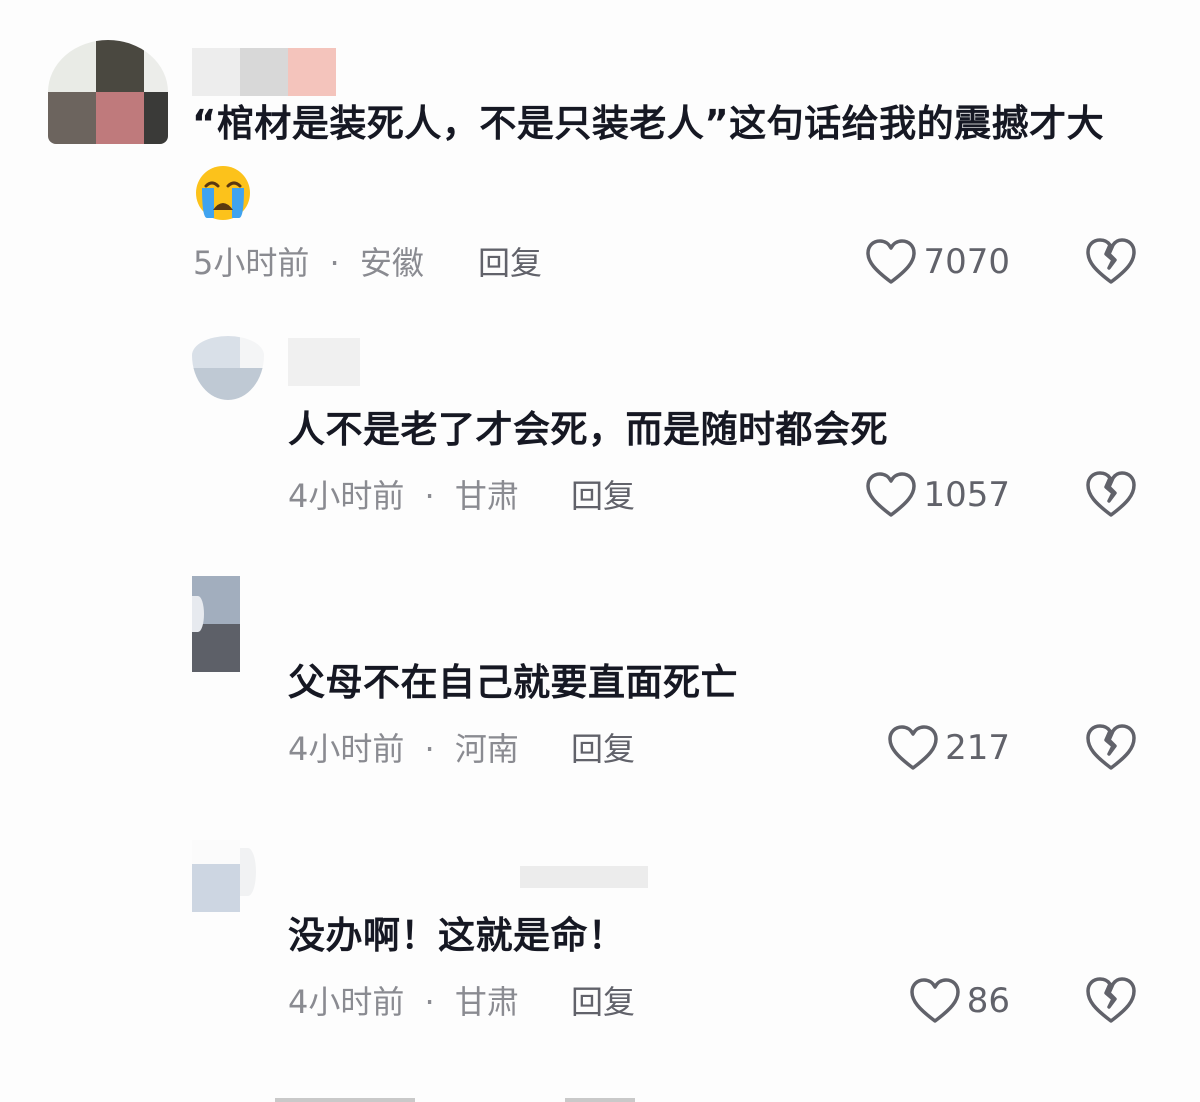 This screenshot has height=1102, width=1200. I want to click on like-button: 86, so click(959, 1001).